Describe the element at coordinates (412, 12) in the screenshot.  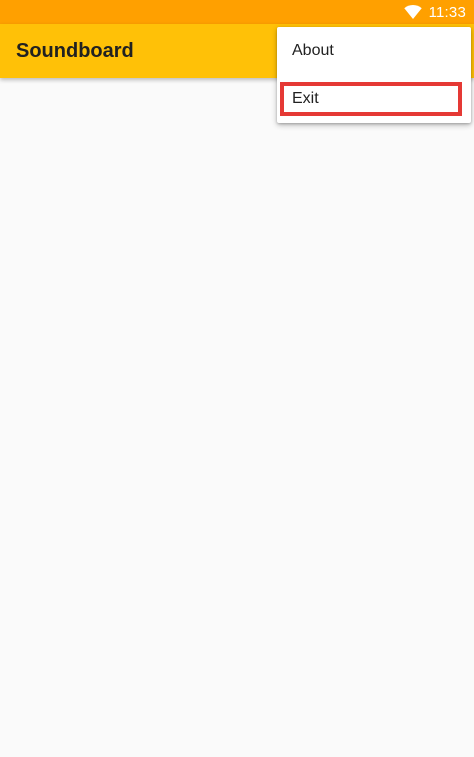
I see `wifi-icon` at that location.